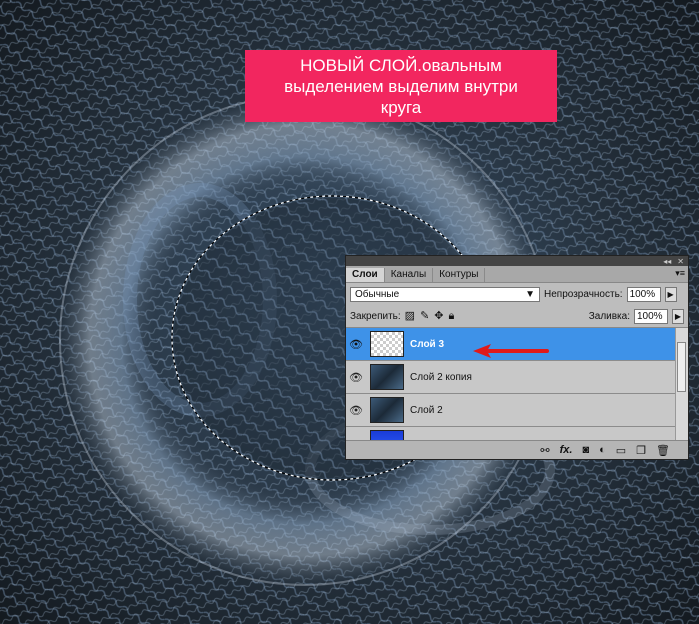 Image resolution: width=699 pixels, height=624 pixels. Describe the element at coordinates (641, 450) in the screenshot. I see `new-layer-icon: ❐` at that location.